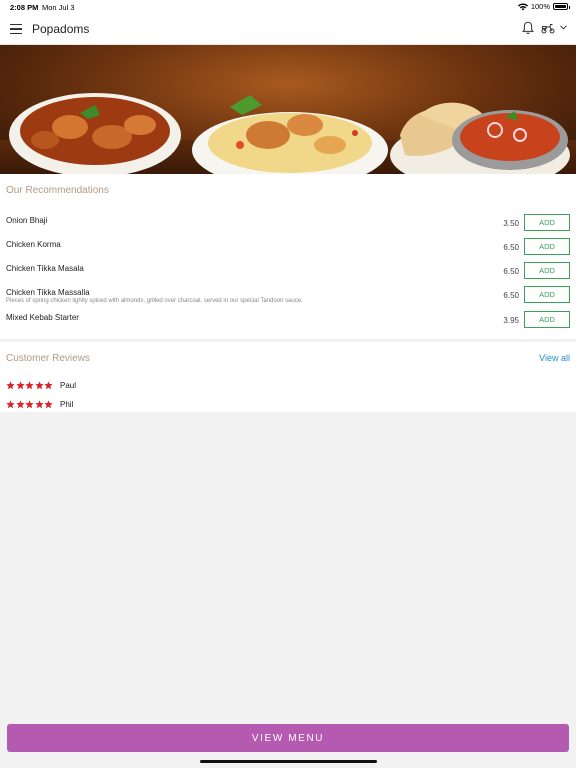 The height and width of the screenshot is (768, 576). Describe the element at coordinates (68, 385) in the screenshot. I see `reviewer-name: Paul` at that location.